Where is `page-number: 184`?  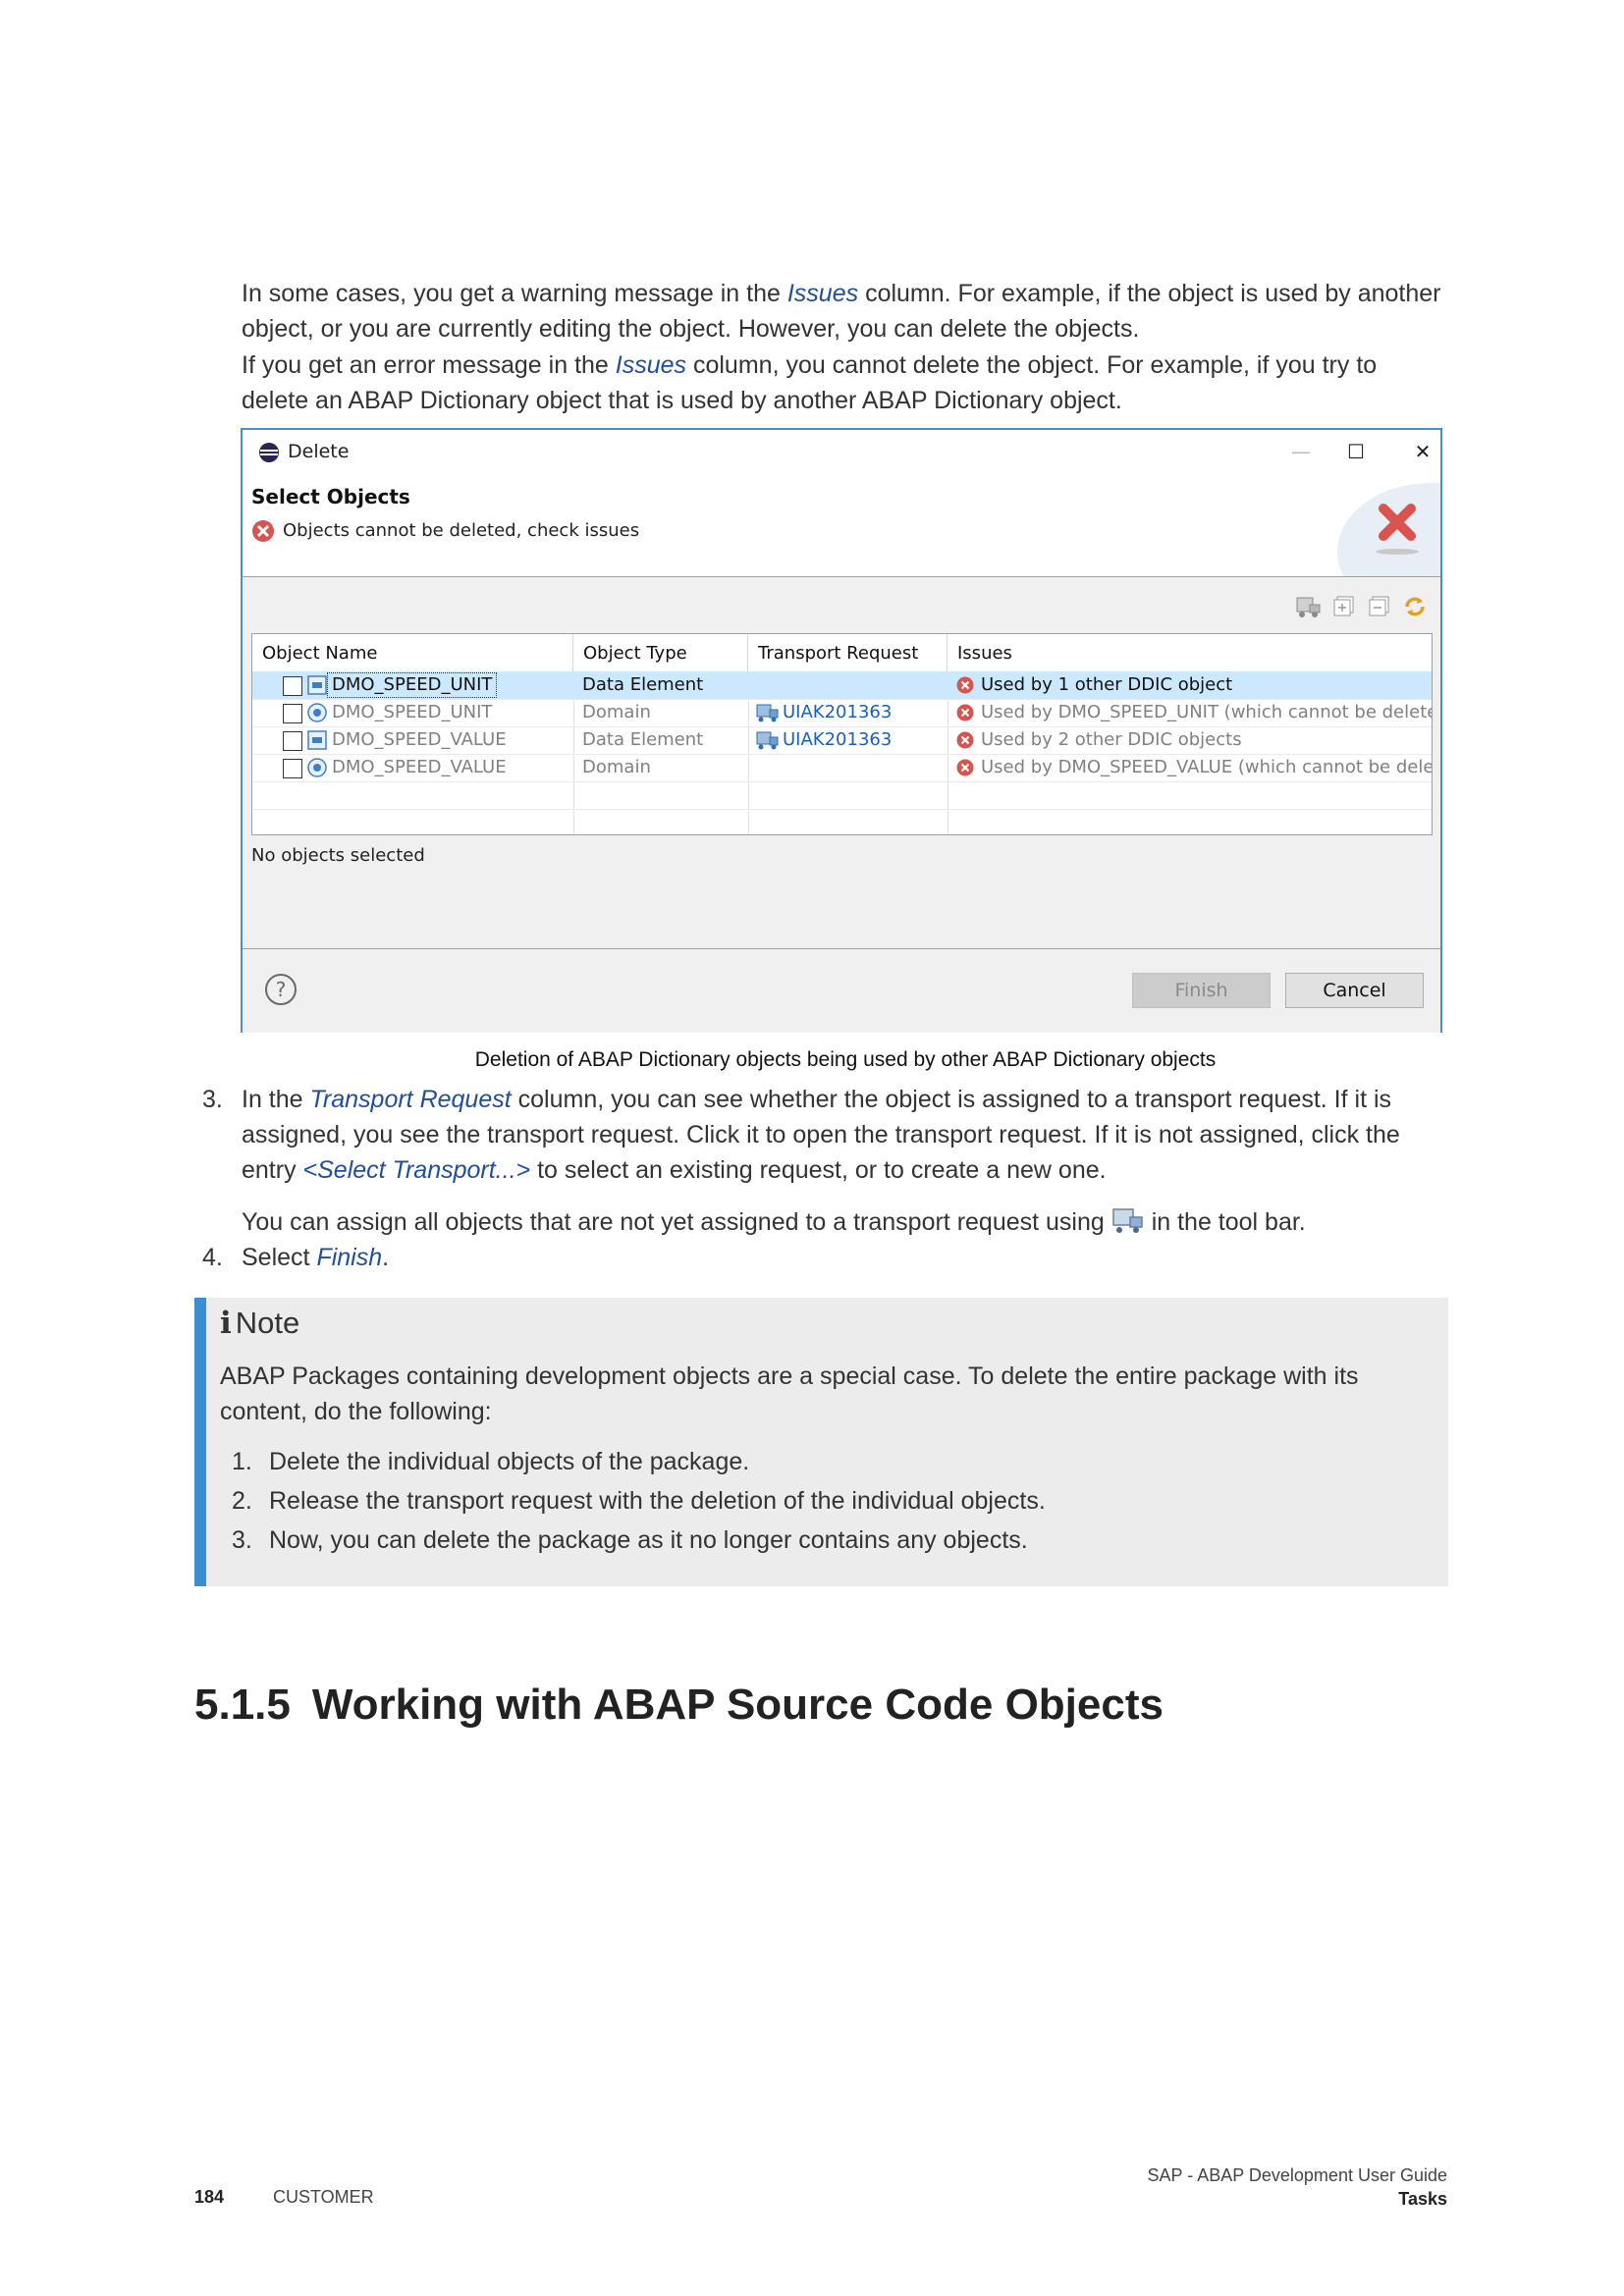 page-number: 184 is located at coordinates (209, 2197).